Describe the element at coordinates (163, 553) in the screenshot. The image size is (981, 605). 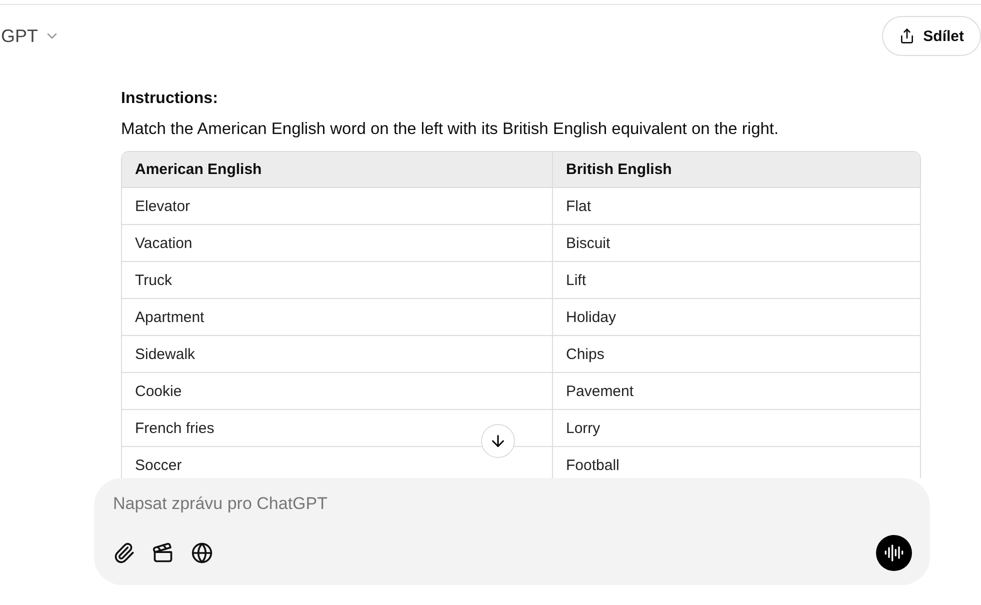
I see `clapperboard-icon` at that location.